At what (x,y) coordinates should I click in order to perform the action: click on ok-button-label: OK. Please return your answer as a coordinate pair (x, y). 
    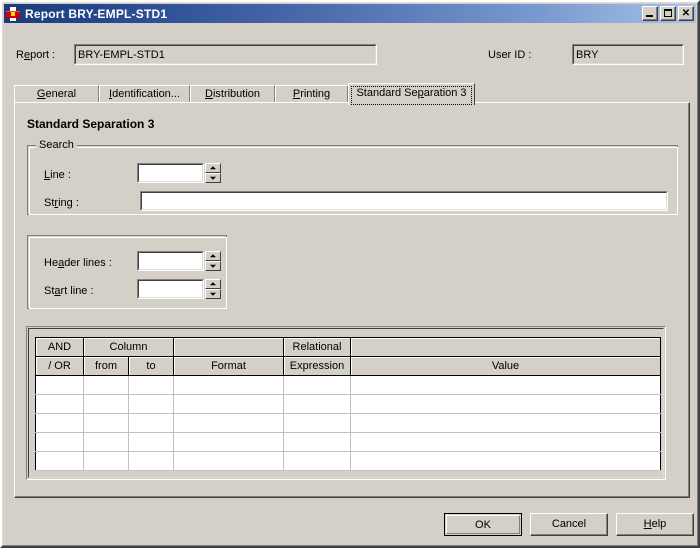
    Looking at the image, I should click on (483, 524).